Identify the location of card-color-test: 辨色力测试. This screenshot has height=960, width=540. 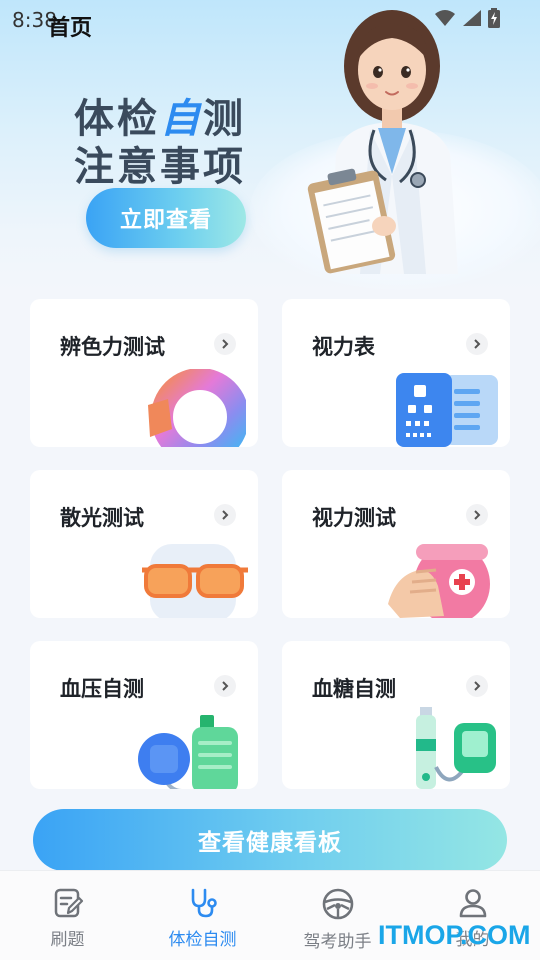
(144, 373).